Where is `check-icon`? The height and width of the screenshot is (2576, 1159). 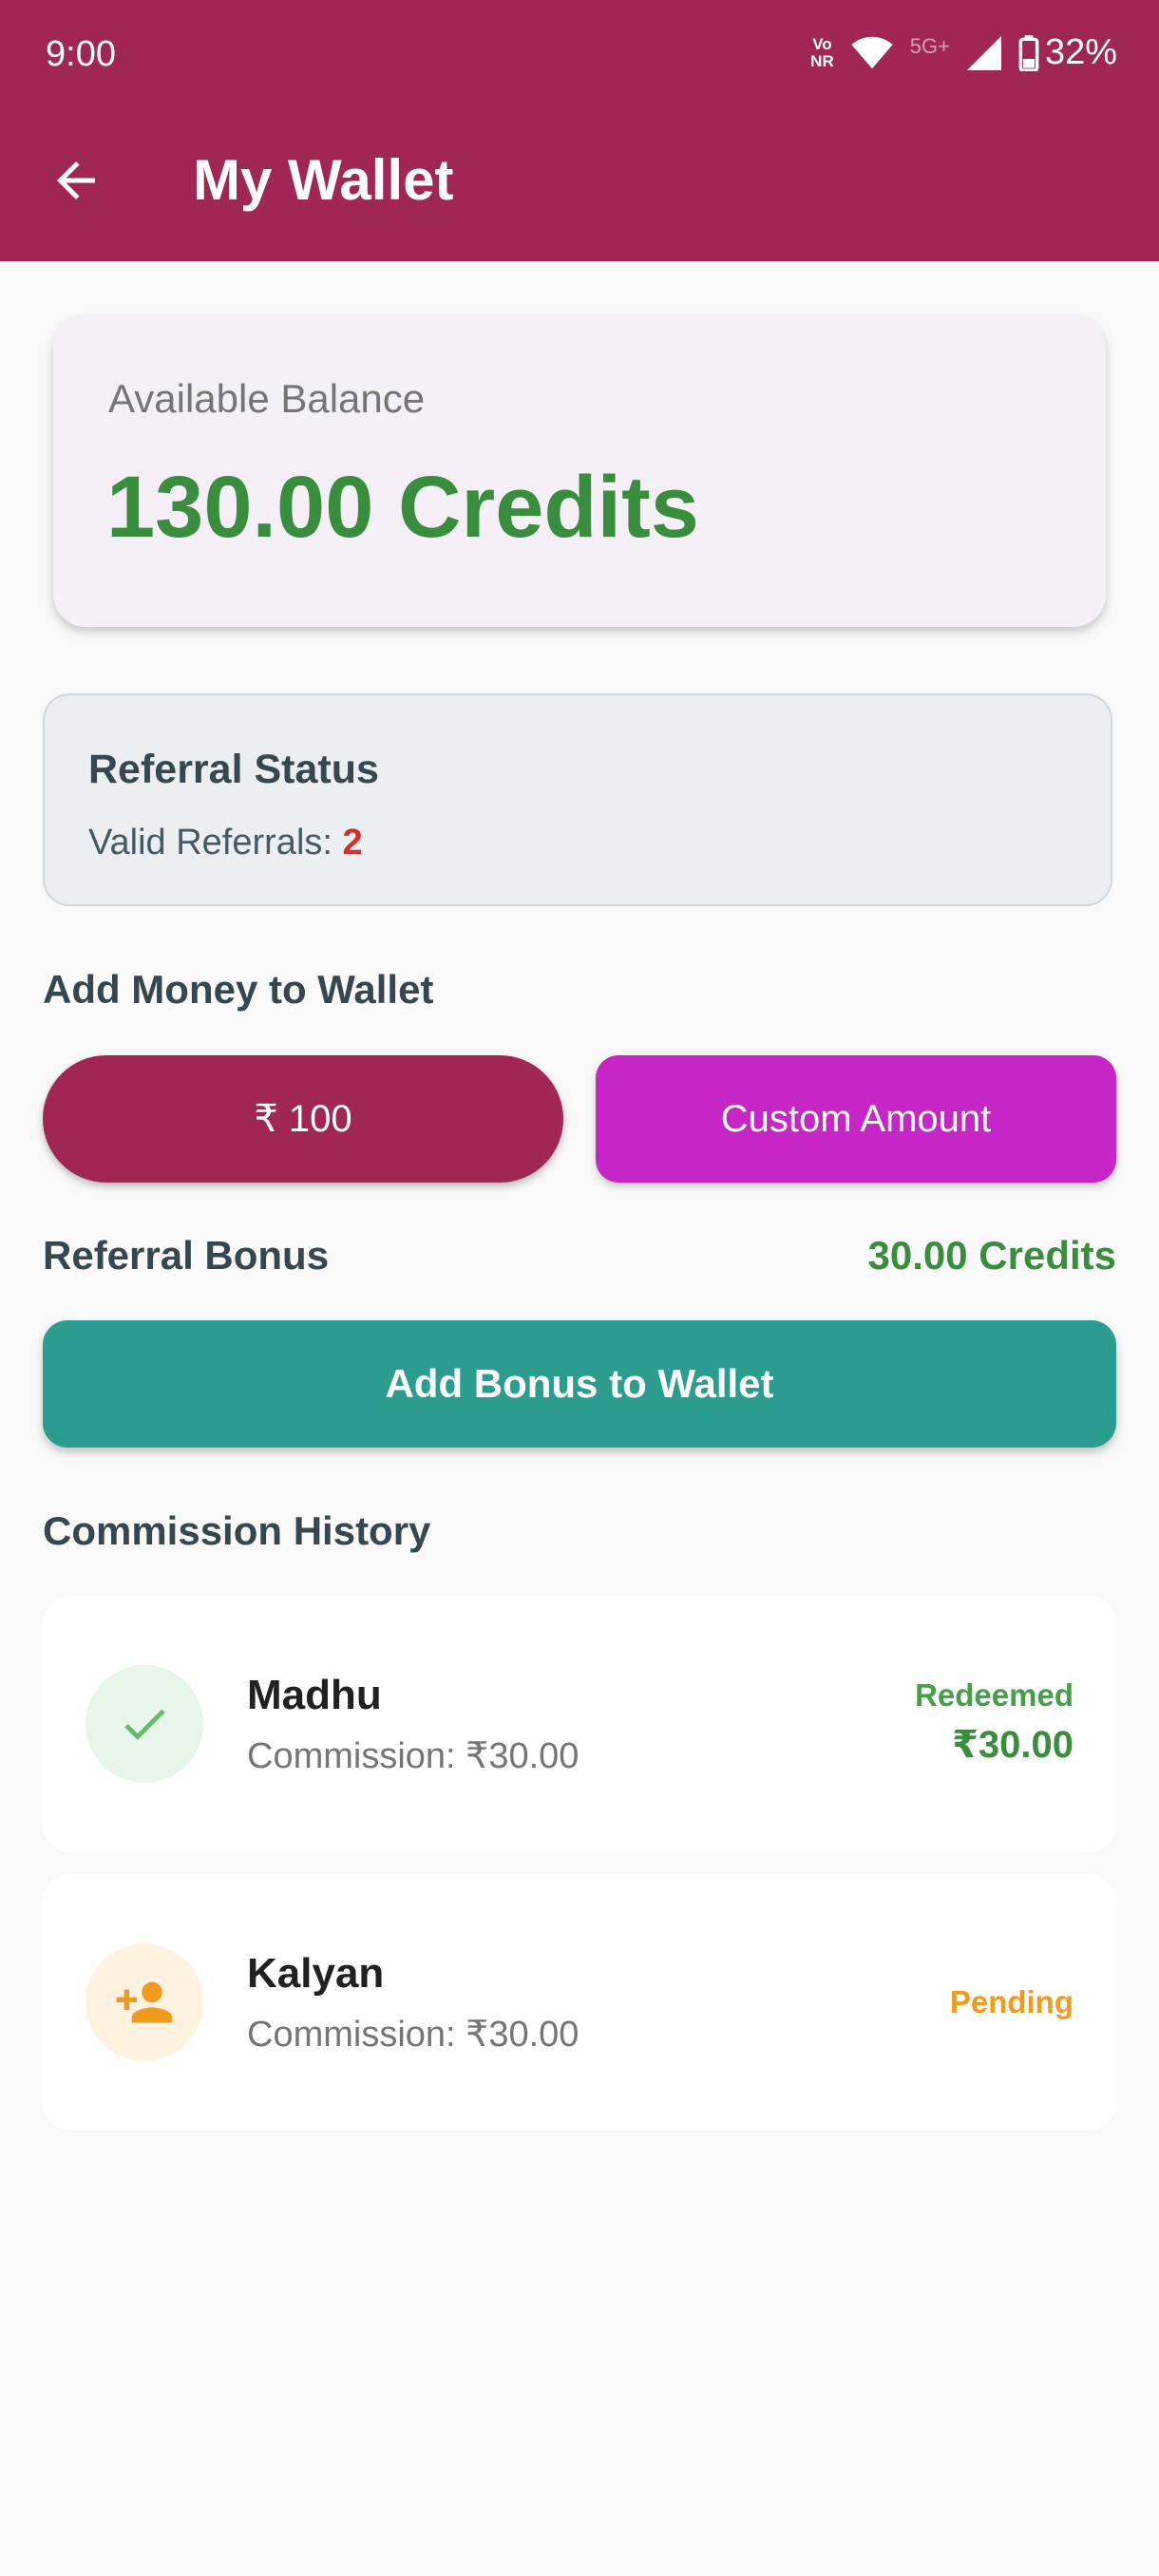
check-icon is located at coordinates (144, 1724).